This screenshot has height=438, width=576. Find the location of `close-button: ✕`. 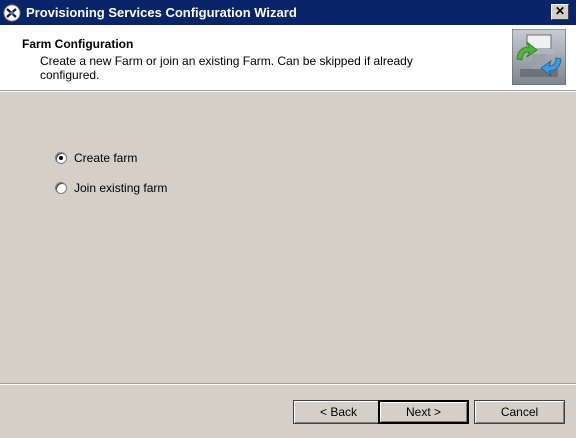

close-button: ✕ is located at coordinates (560, 12).